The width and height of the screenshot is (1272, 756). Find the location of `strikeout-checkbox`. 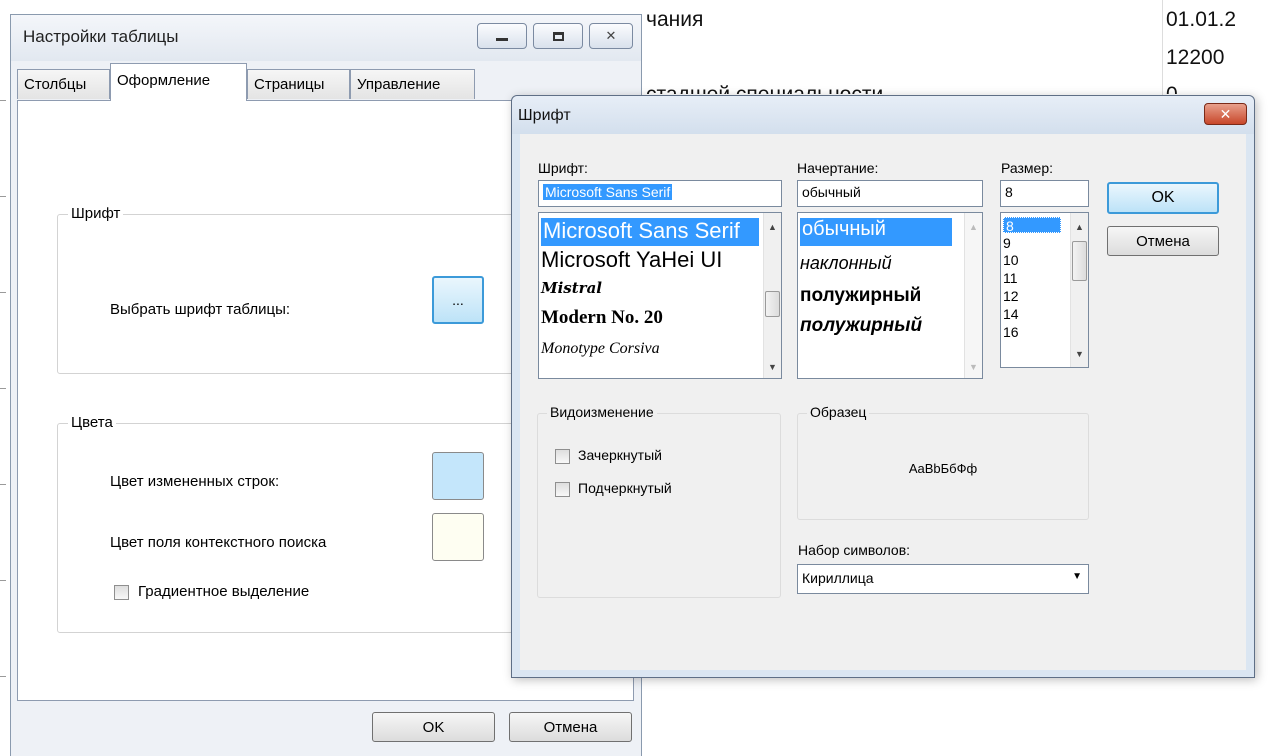

strikeout-checkbox is located at coordinates (562, 456).